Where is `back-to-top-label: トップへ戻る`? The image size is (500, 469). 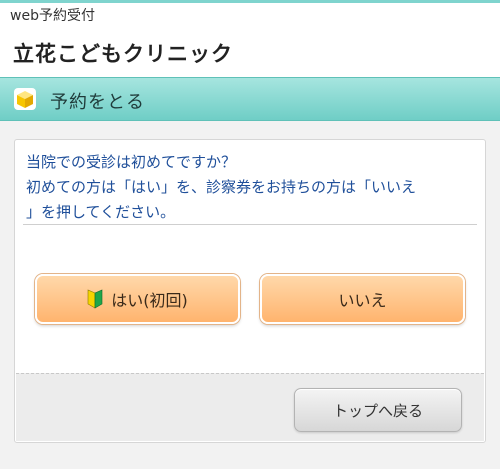 back-to-top-label: トップへ戻る is located at coordinates (377, 410).